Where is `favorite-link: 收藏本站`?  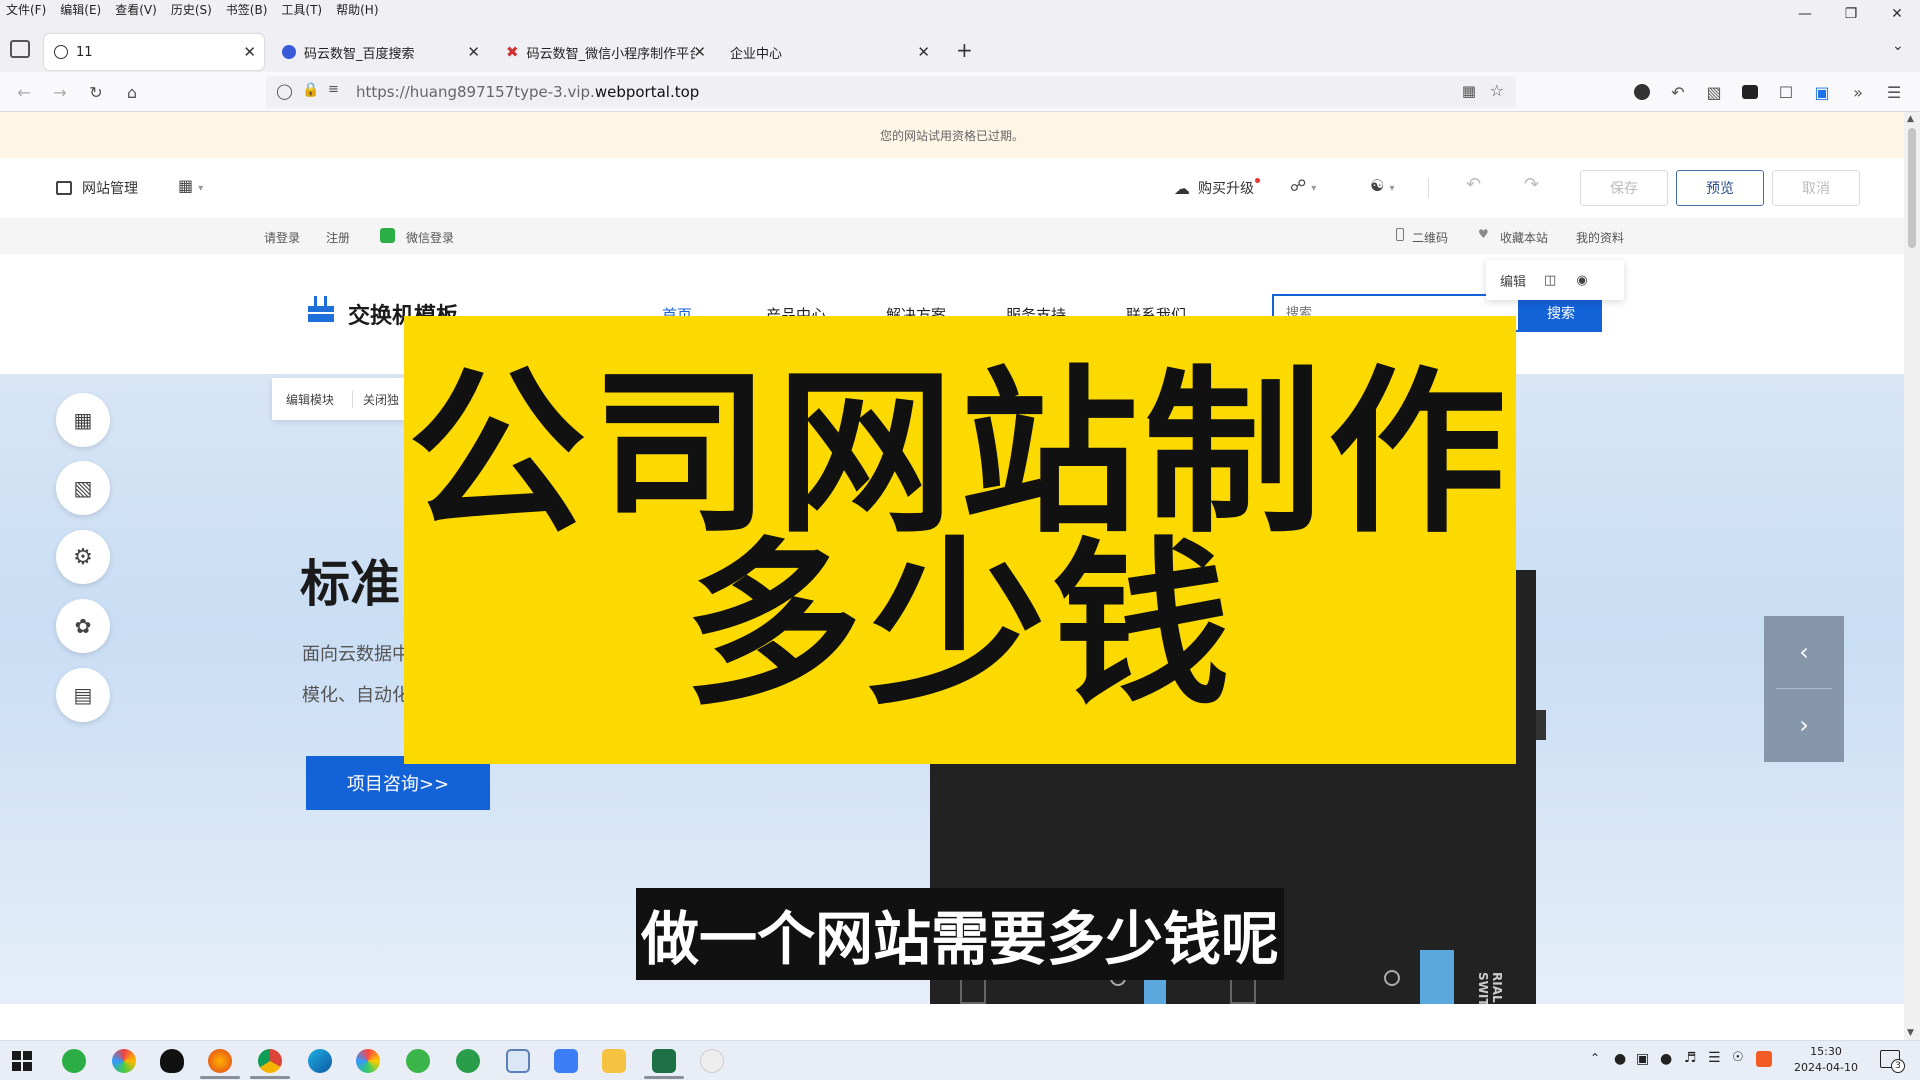
favorite-link: 收藏本站 is located at coordinates (1524, 237).